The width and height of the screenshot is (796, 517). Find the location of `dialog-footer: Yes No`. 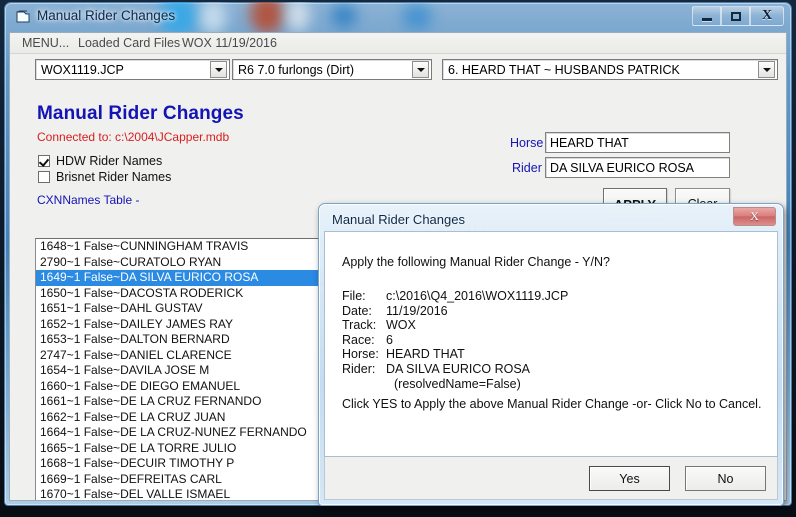

dialog-footer: Yes No is located at coordinates (551, 478).